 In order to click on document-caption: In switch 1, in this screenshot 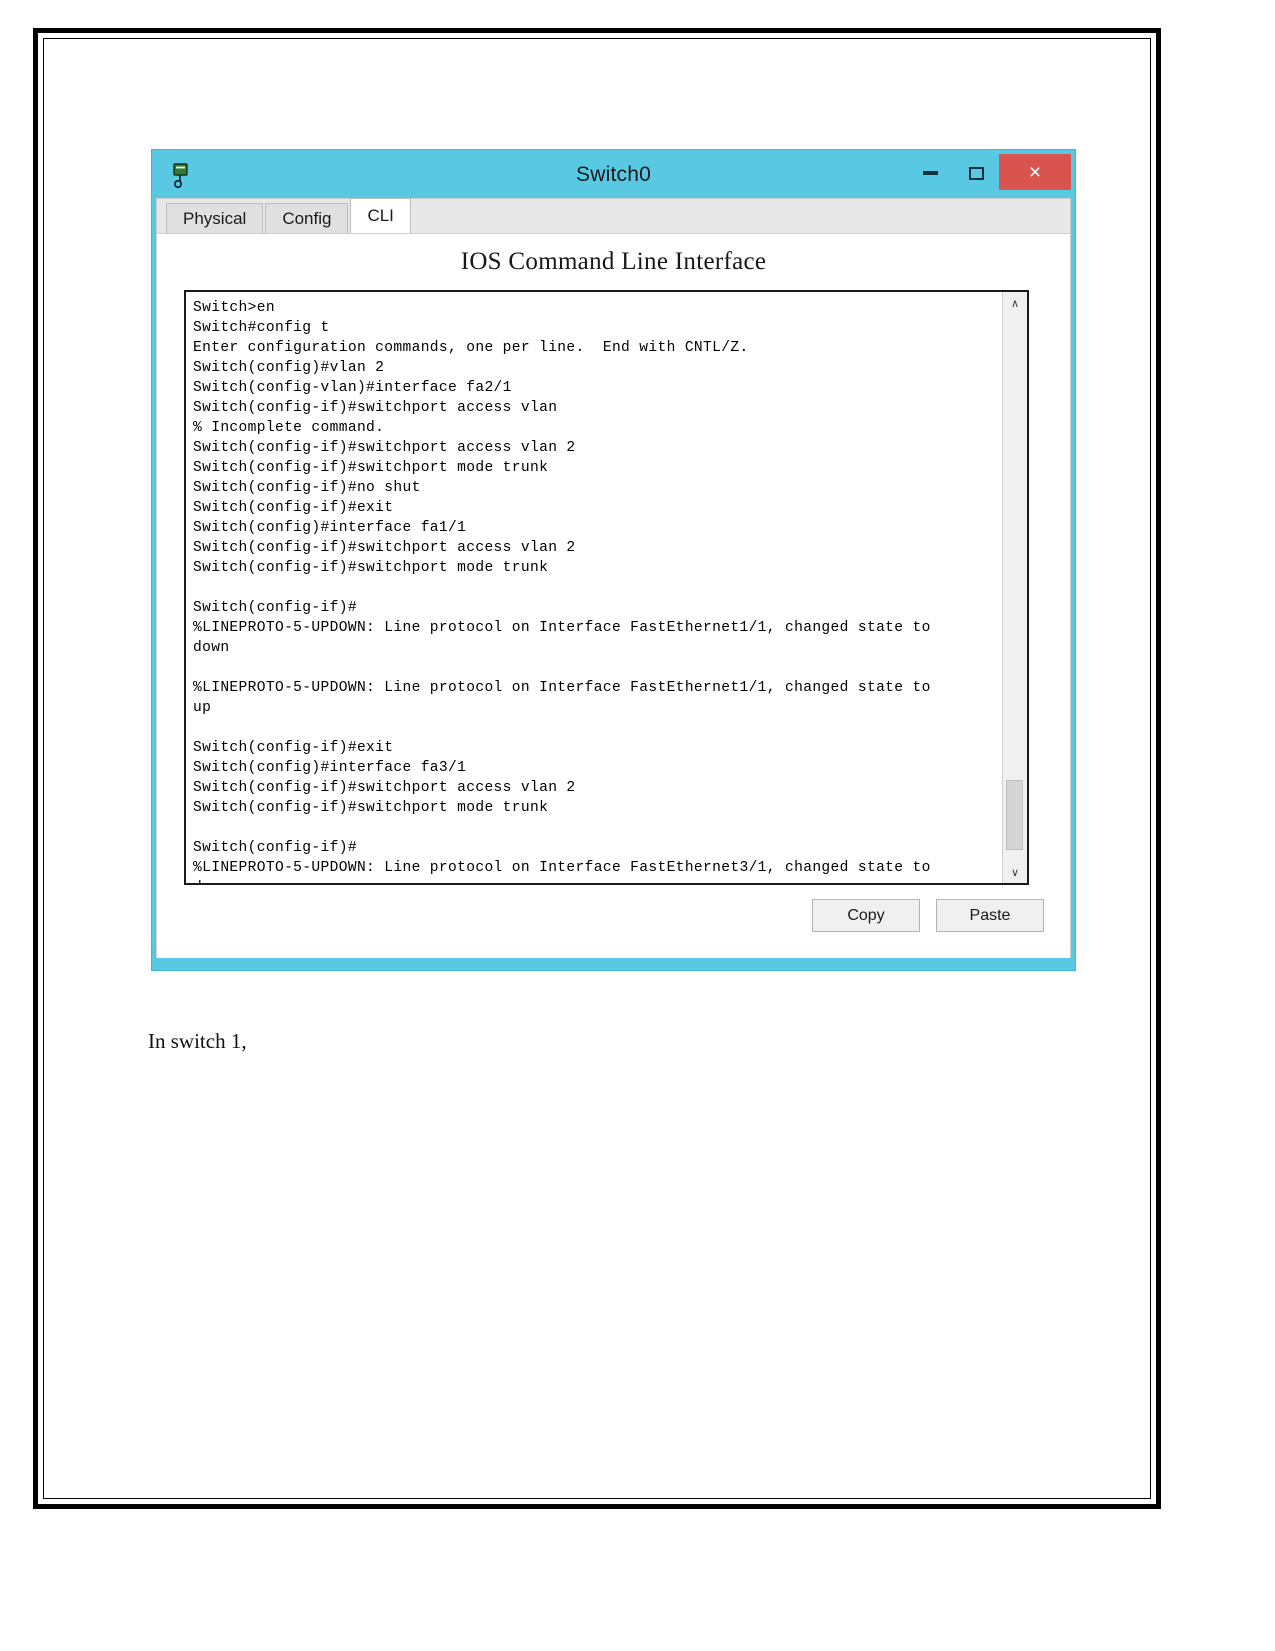, I will do `click(197, 1041)`.